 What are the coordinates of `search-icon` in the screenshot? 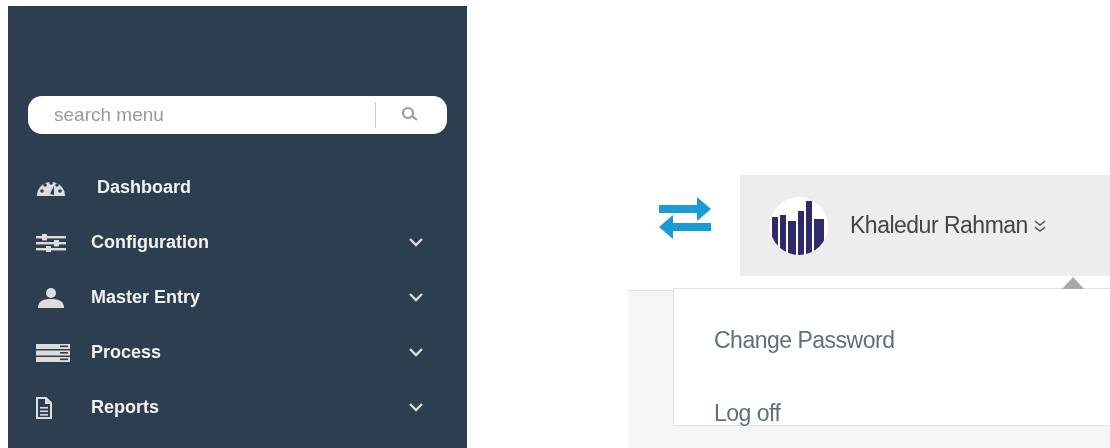 It's located at (410, 114).